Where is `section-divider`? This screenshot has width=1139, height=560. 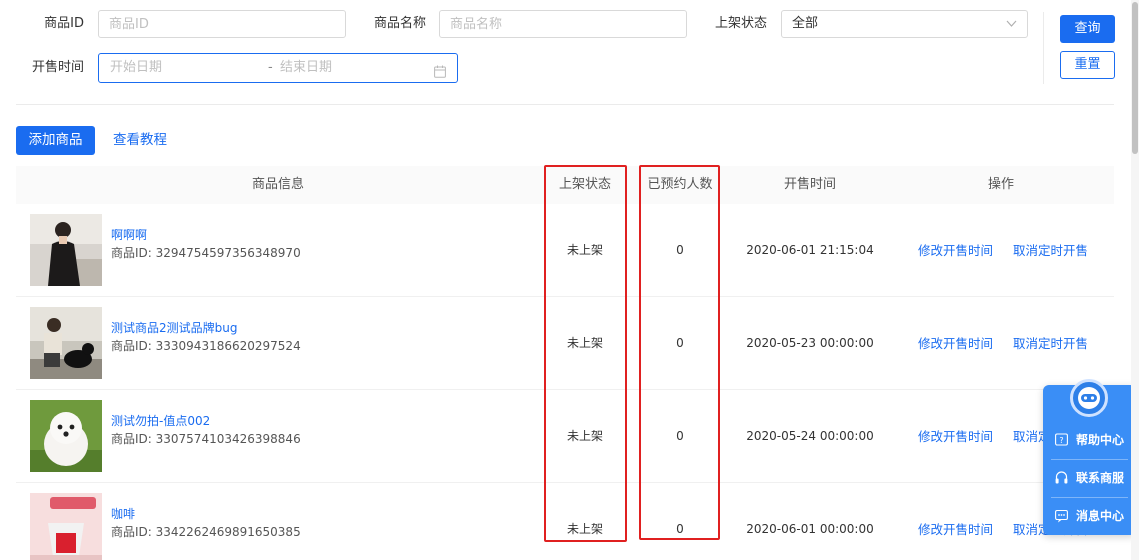 section-divider is located at coordinates (565, 104).